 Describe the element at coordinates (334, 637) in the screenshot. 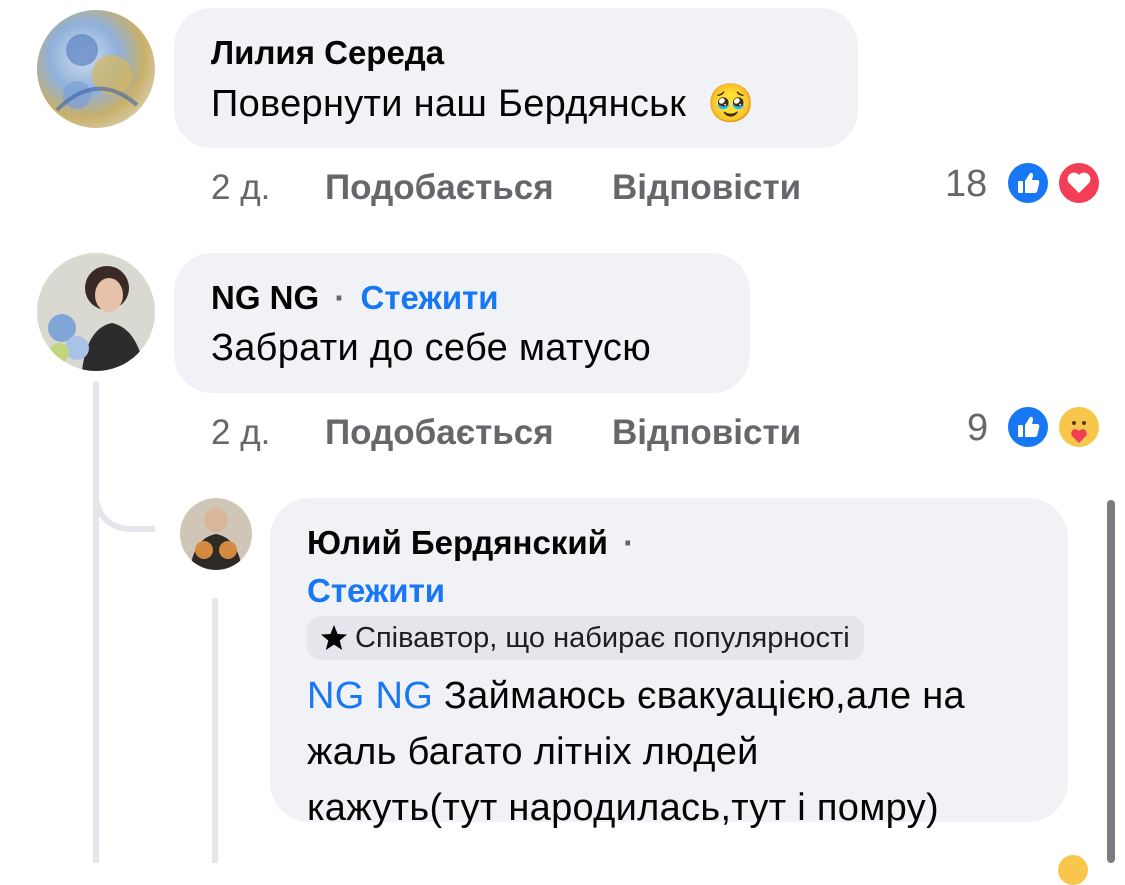

I see `star-icon` at that location.